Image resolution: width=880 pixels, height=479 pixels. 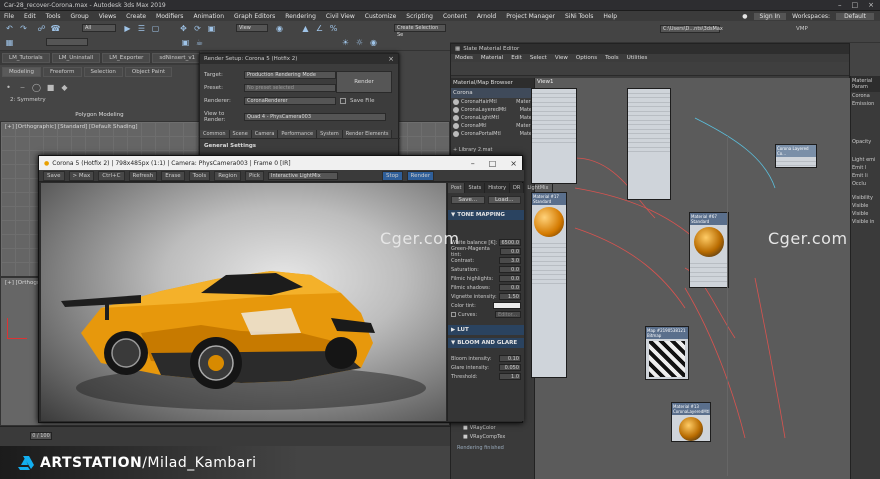 I want to click on tab-system: System, so click(x=330, y=134).